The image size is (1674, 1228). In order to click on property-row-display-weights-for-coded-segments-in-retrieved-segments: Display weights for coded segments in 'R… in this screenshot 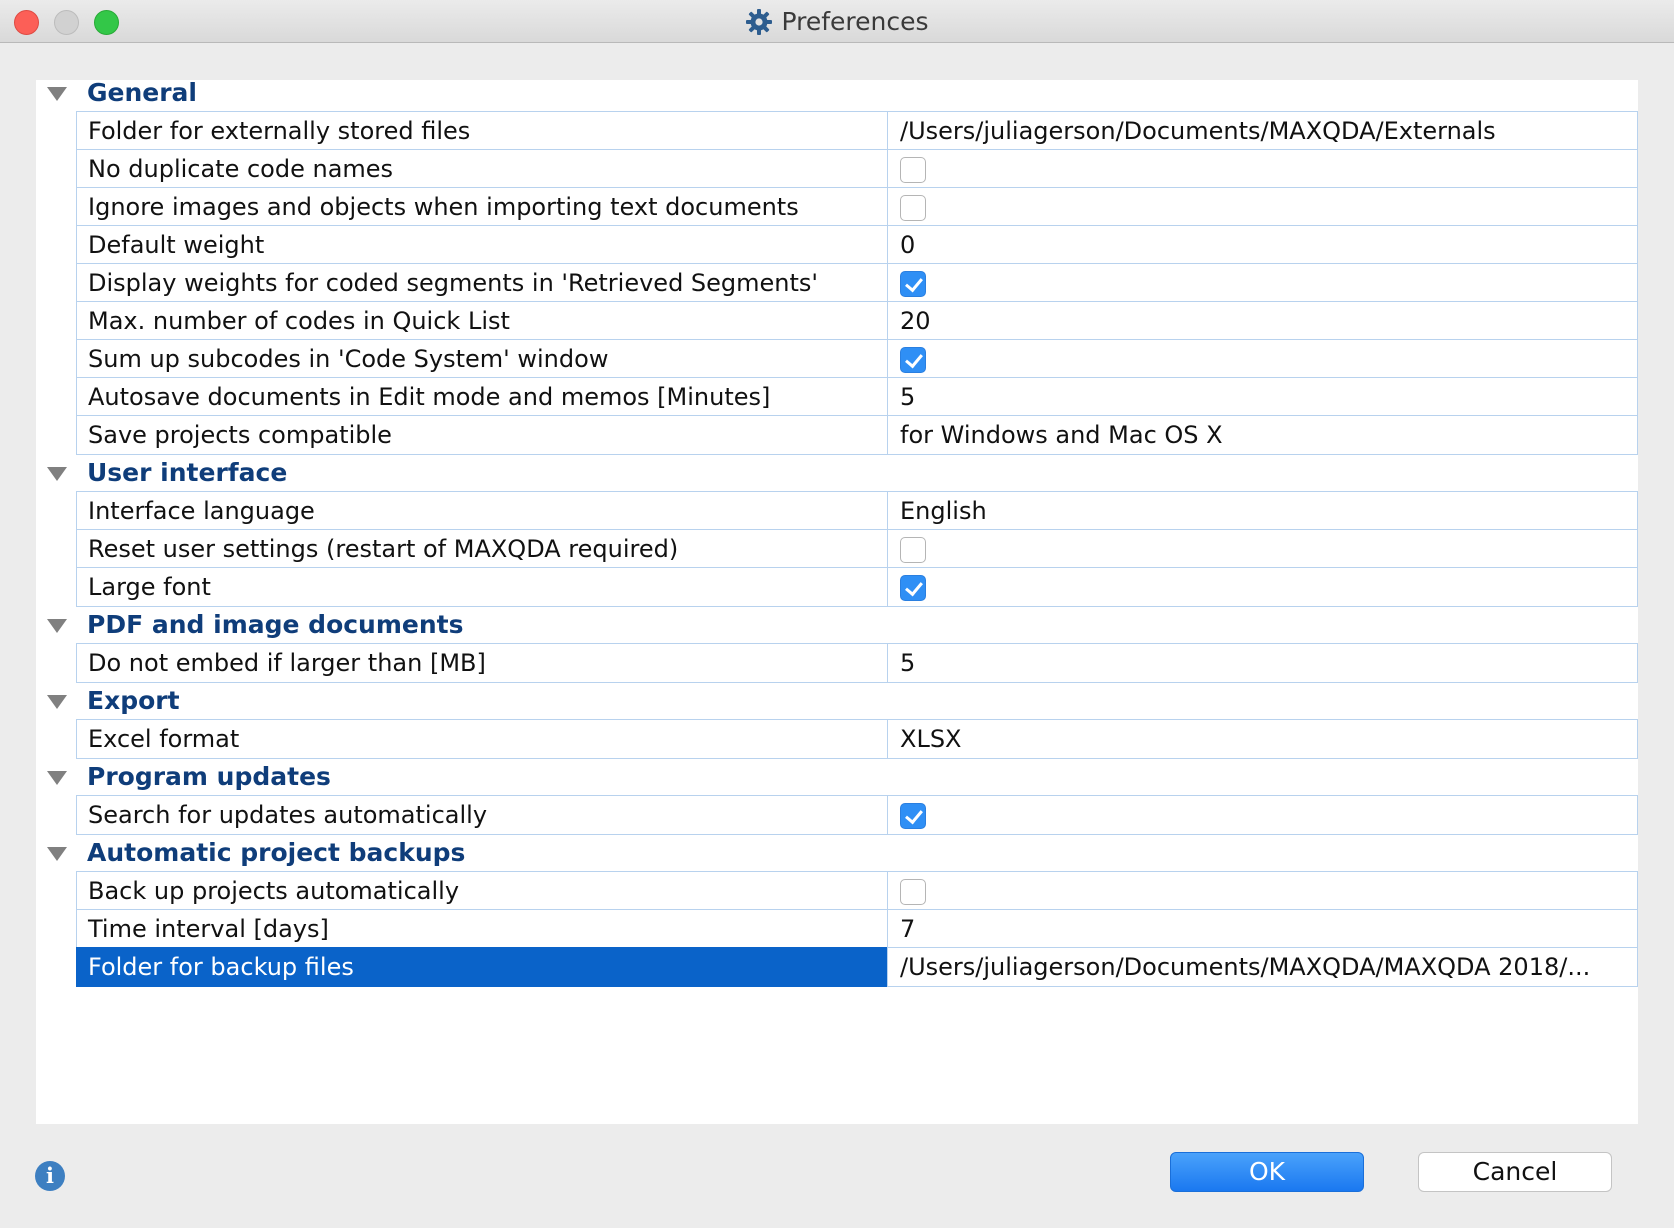, I will do `click(837, 283)`.